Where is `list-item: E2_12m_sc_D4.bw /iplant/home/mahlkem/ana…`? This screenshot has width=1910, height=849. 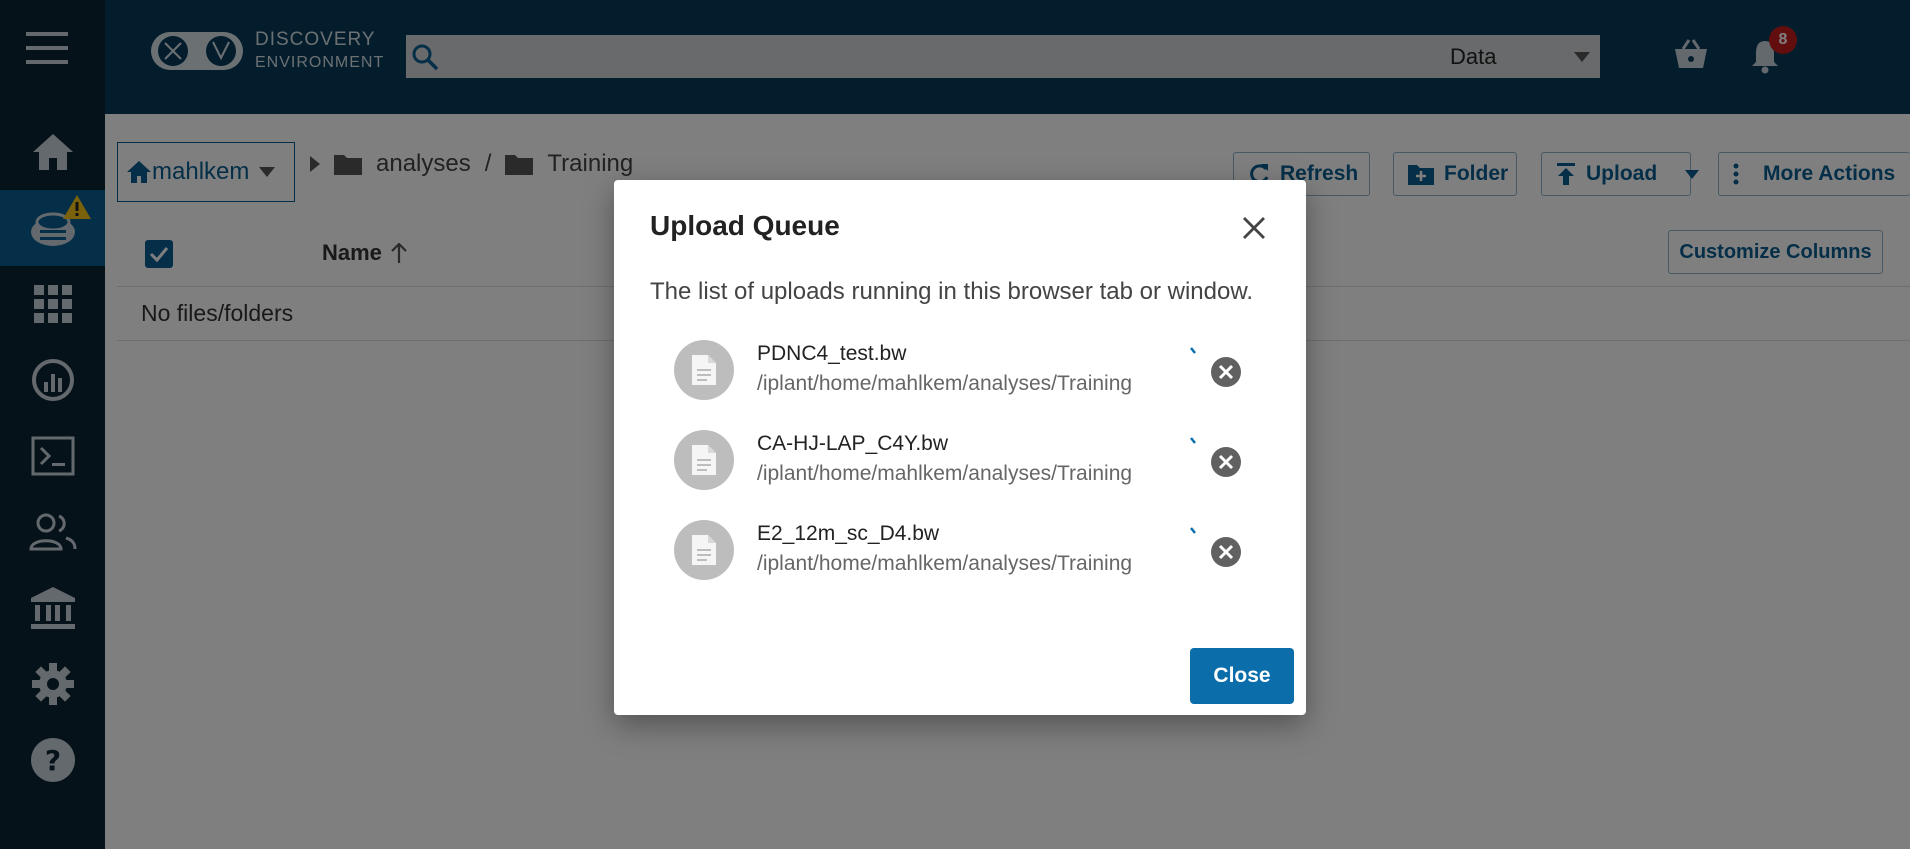
list-item: E2_12m_sc_D4.bw /iplant/home/mahlkem/ana… is located at coordinates (974, 551).